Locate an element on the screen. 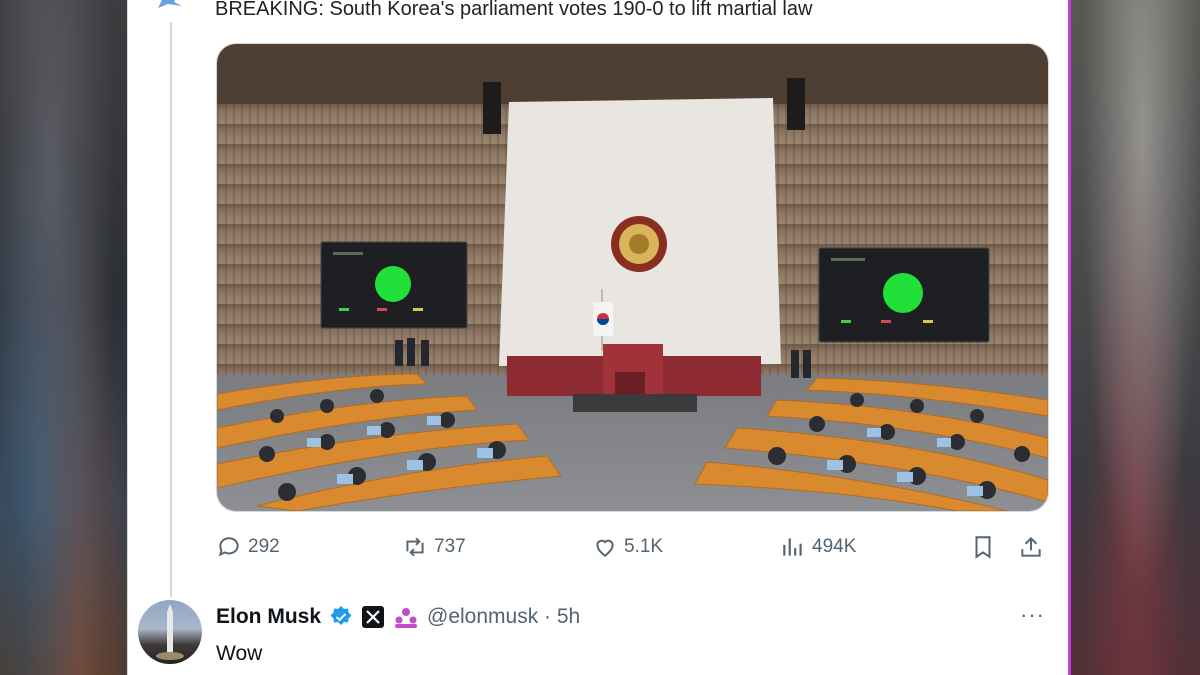 This screenshot has width=1200, height=675. repost-count: 737 is located at coordinates (450, 546).